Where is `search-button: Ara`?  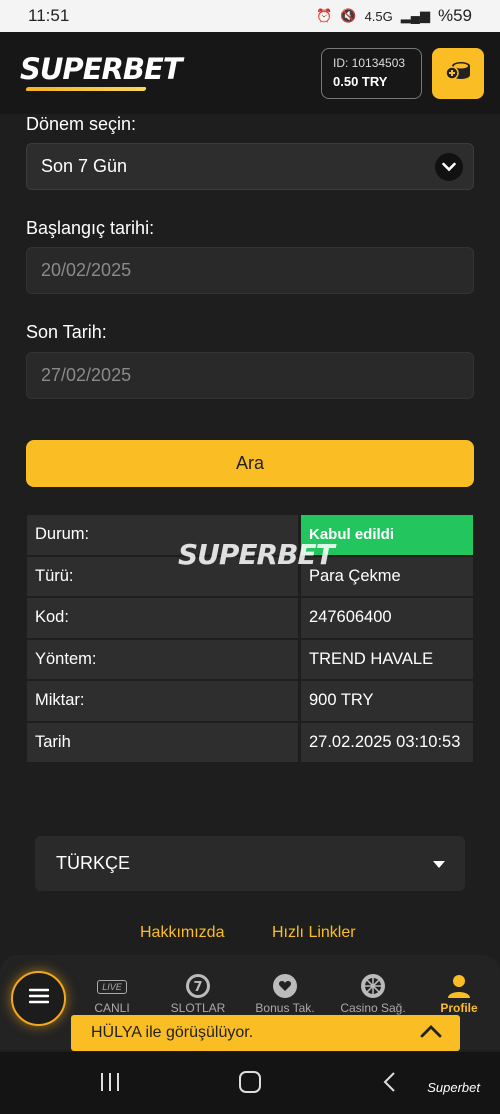 search-button: Ara is located at coordinates (250, 463).